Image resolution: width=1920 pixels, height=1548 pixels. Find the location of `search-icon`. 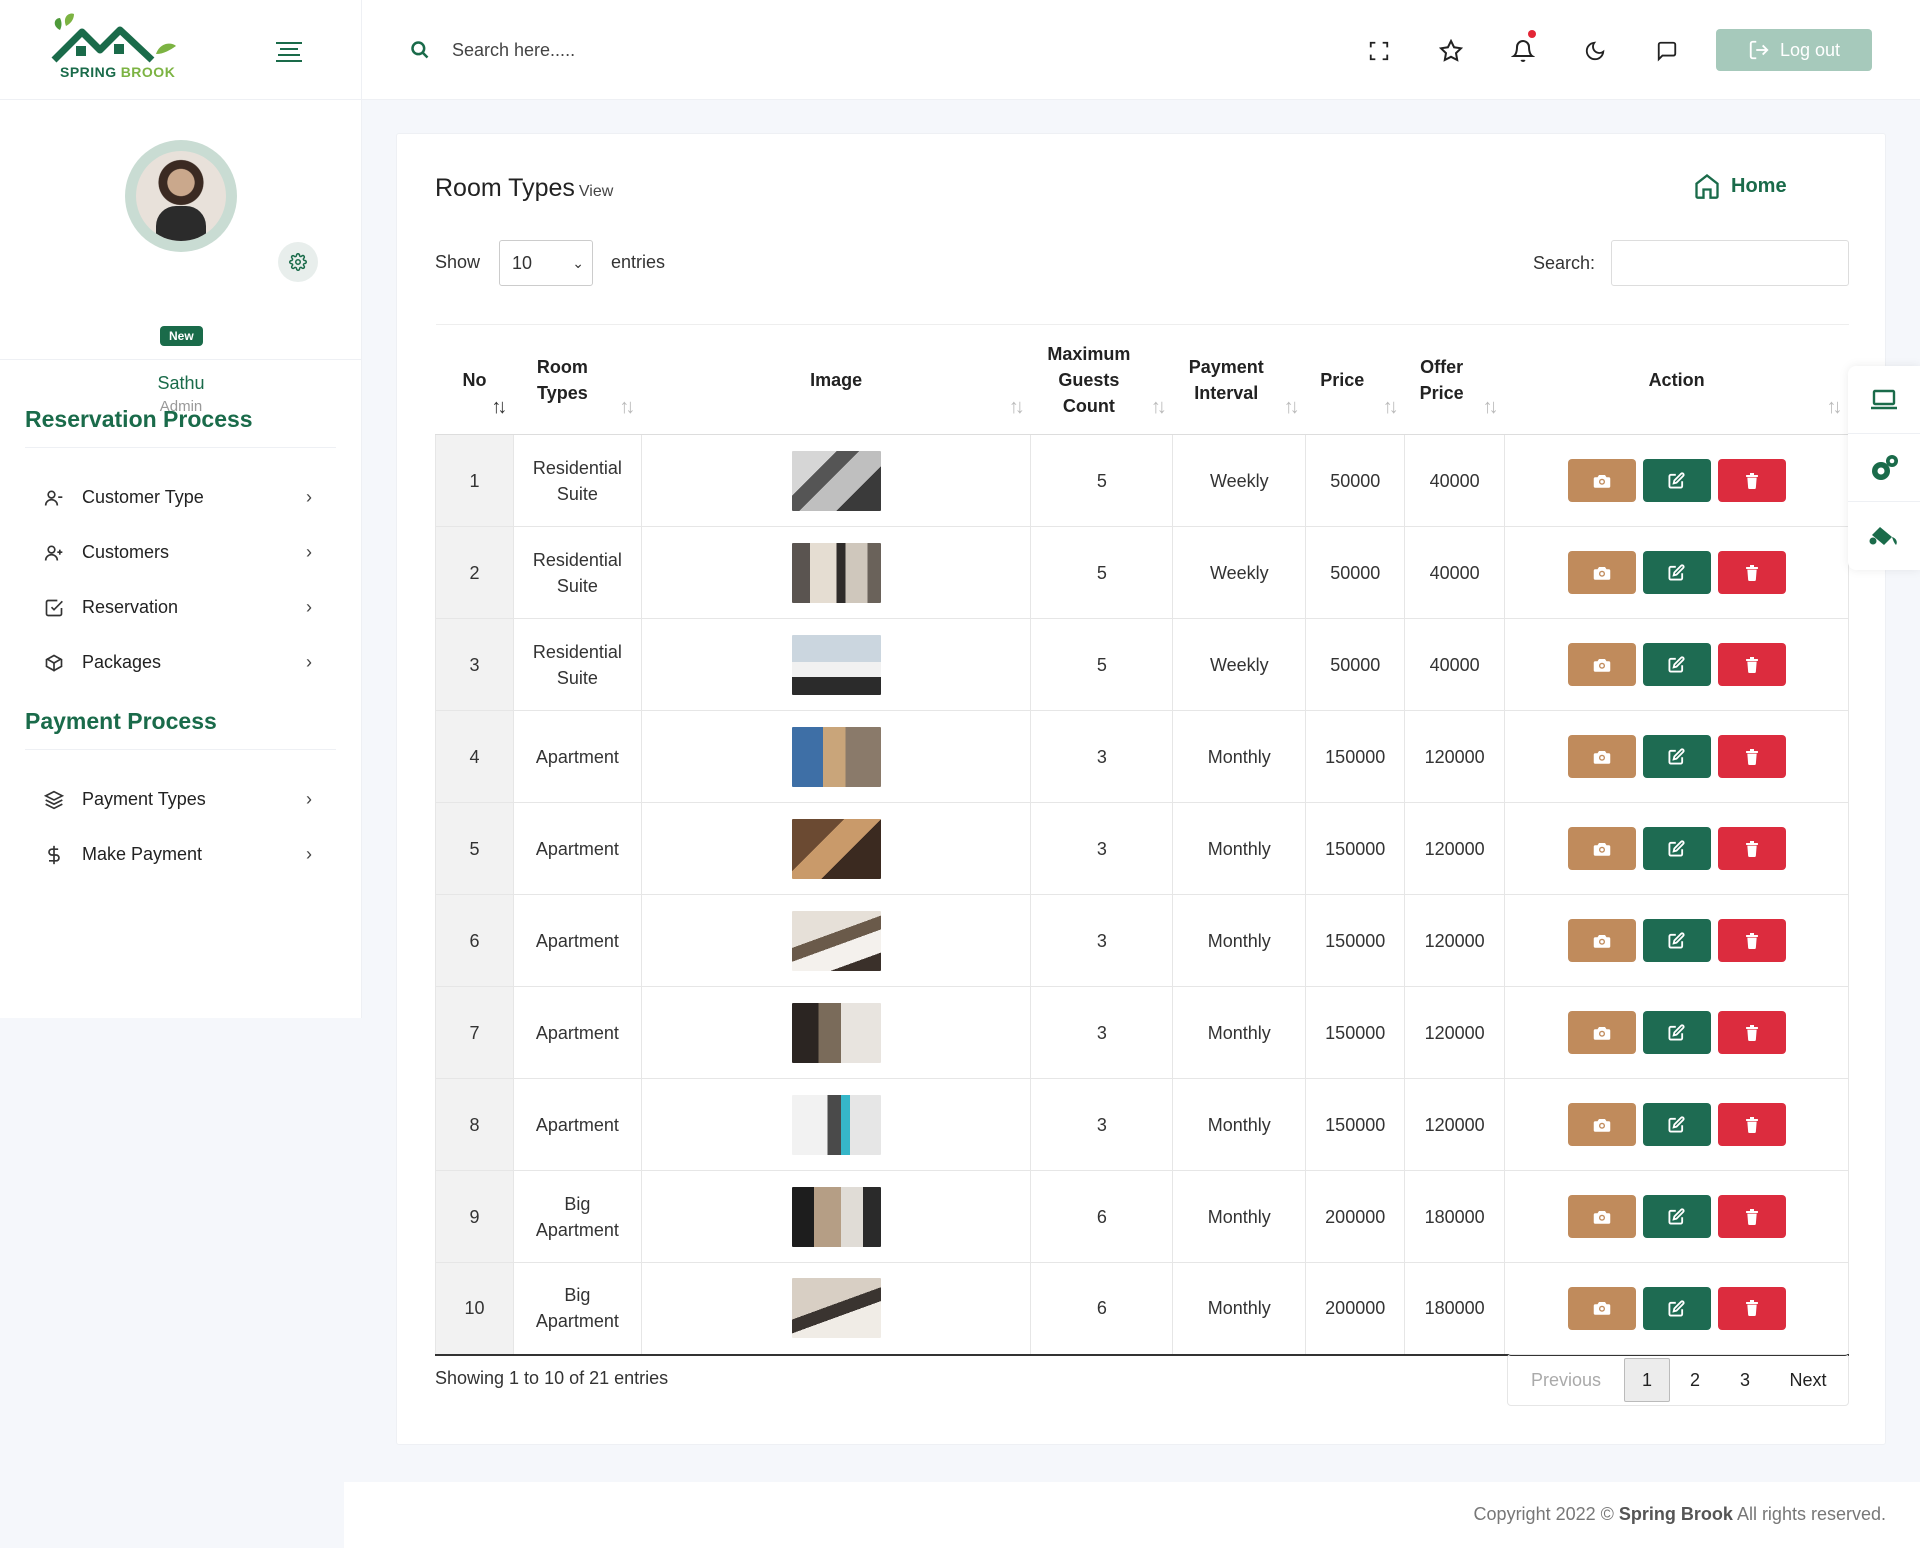

search-icon is located at coordinates (420, 50).